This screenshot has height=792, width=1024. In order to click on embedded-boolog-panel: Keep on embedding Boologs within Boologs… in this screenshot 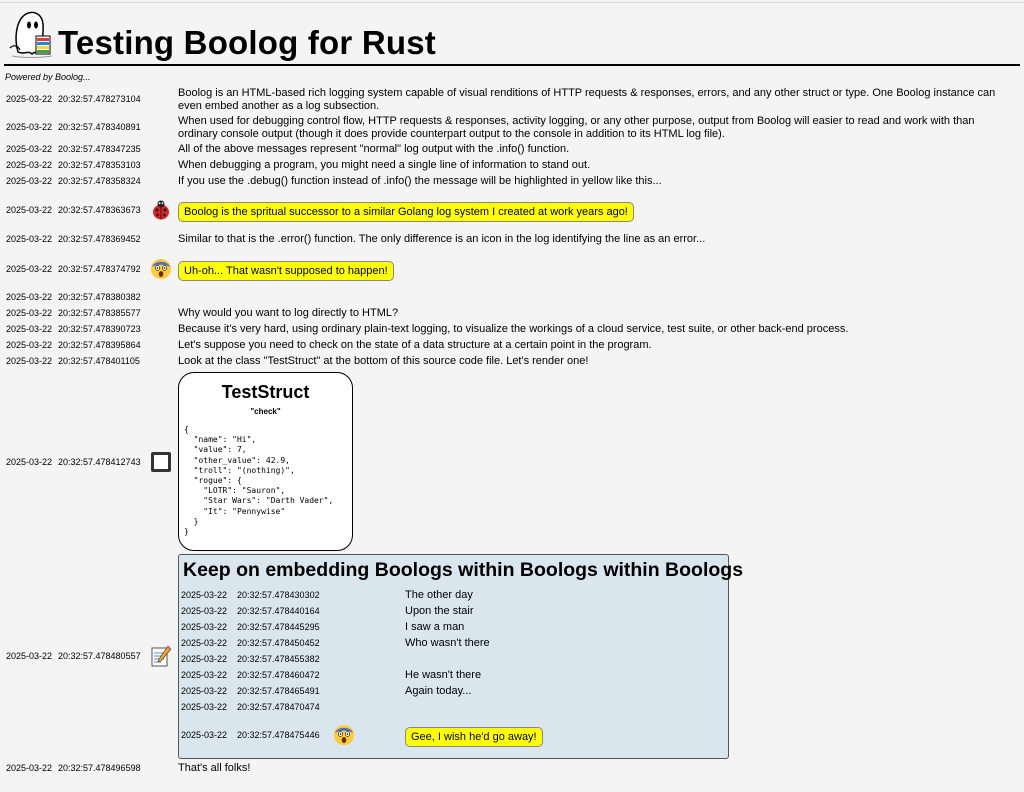, I will do `click(460, 656)`.